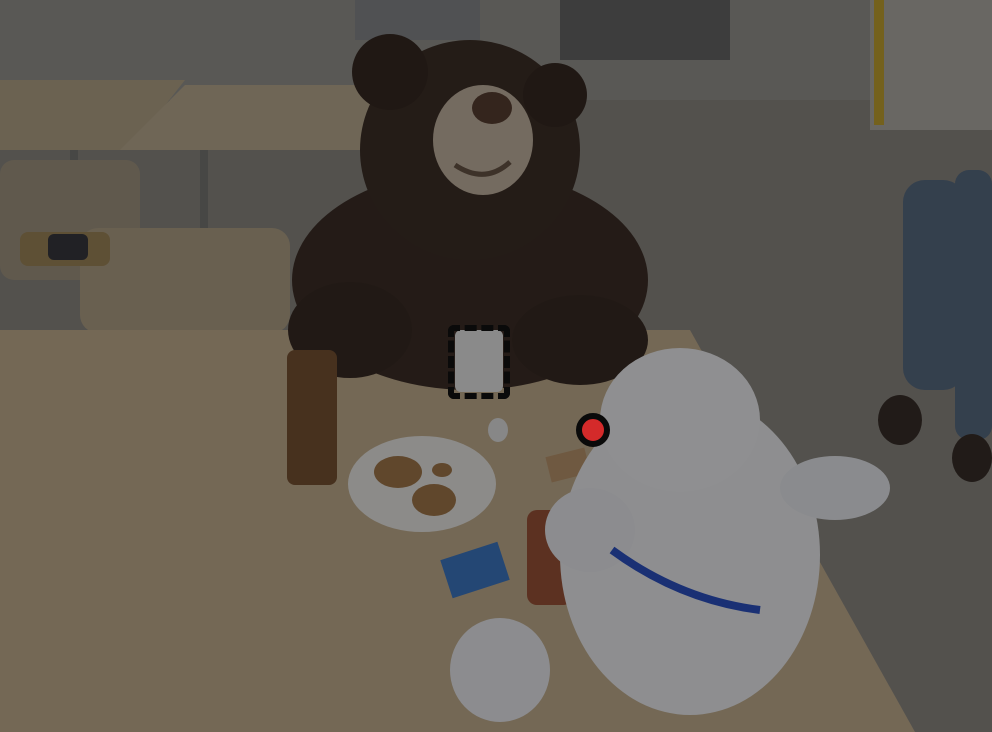 The width and height of the screenshot is (992, 732). Describe the element at coordinates (593, 430) in the screenshot. I see `point-marker` at that location.